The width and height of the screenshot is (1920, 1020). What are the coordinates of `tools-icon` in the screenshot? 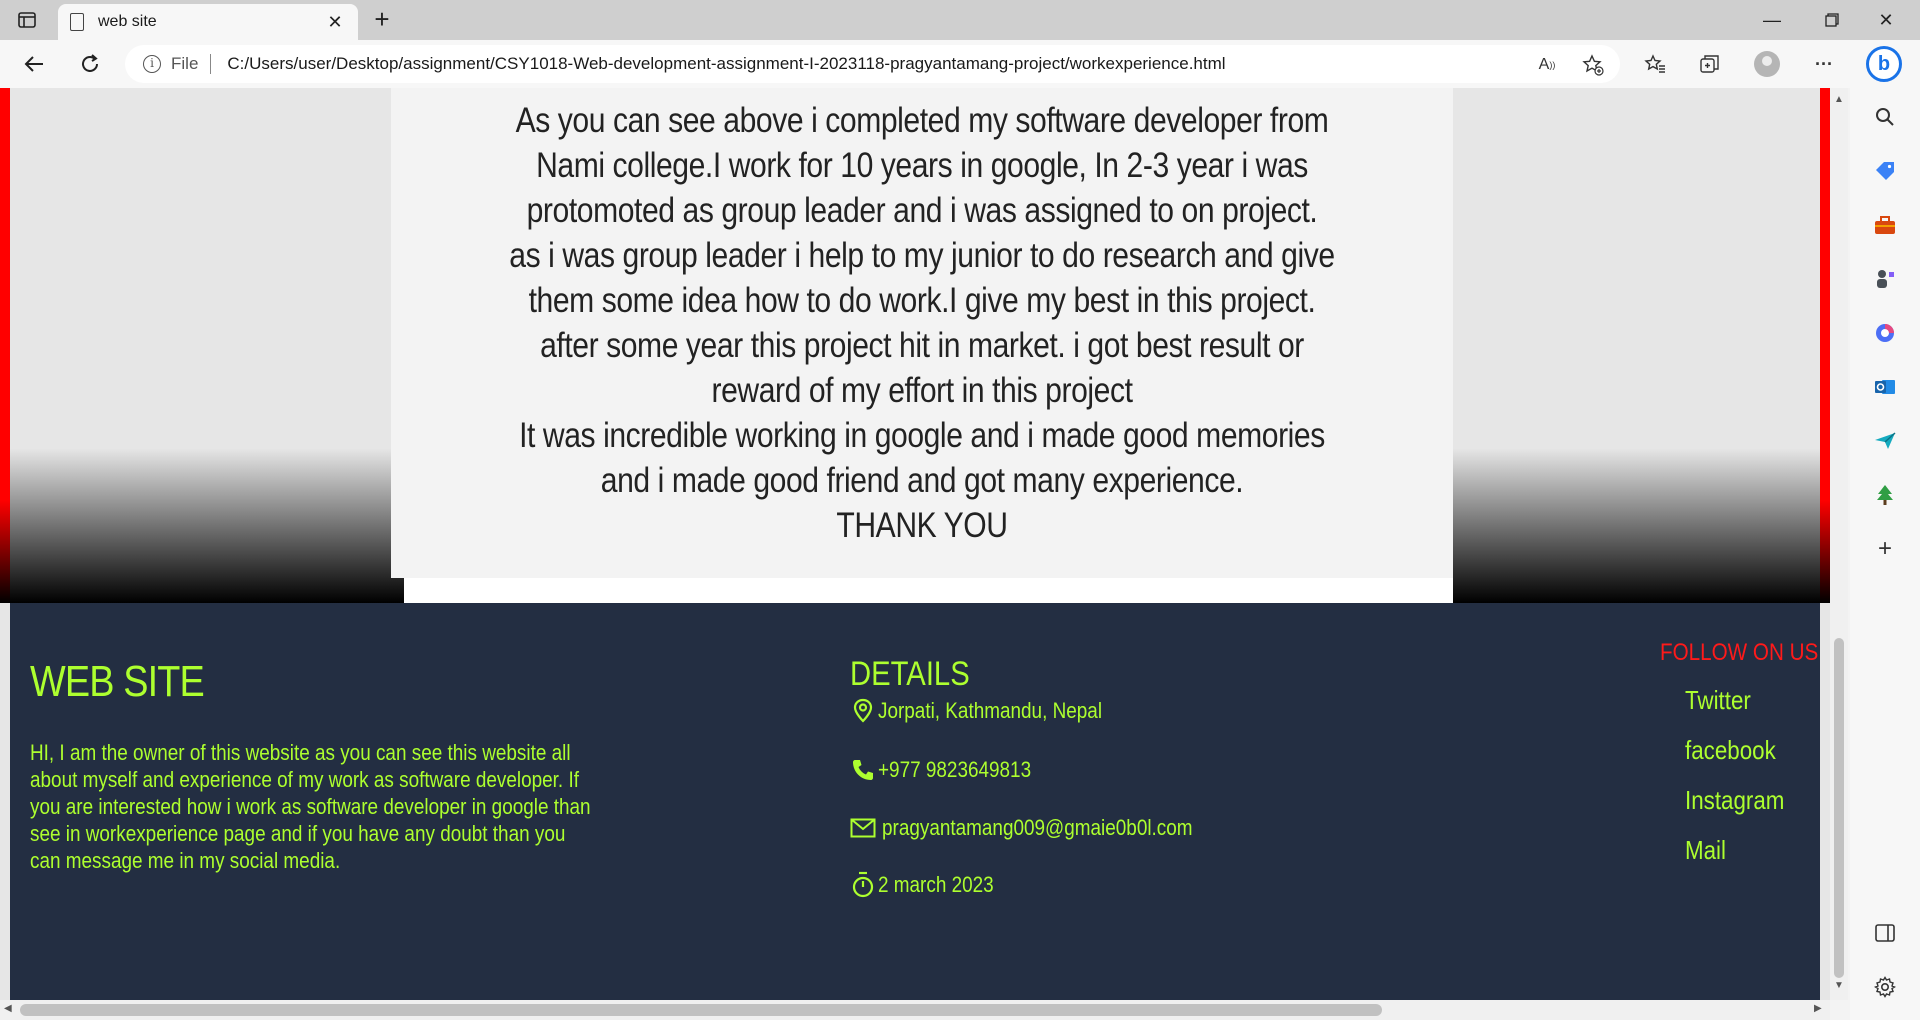 It's located at (1885, 225).